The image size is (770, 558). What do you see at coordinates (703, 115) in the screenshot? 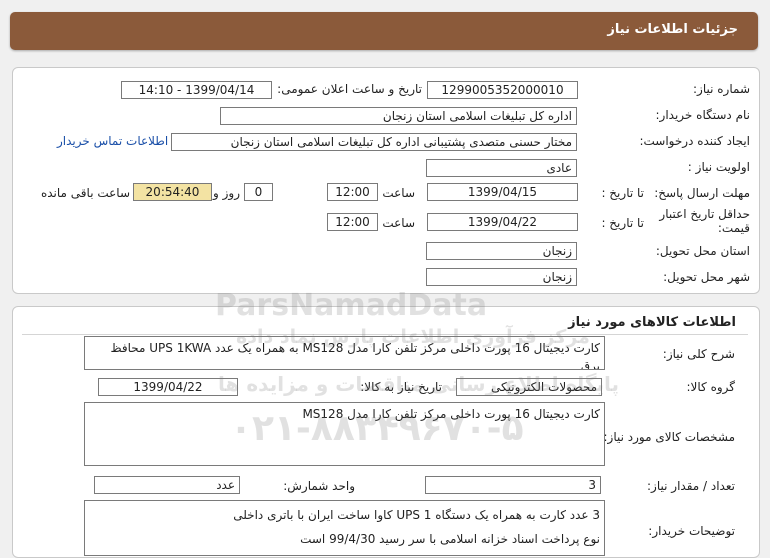
I see `buyer-org-label: نام دستگاه خریدار:` at bounding box center [703, 115].